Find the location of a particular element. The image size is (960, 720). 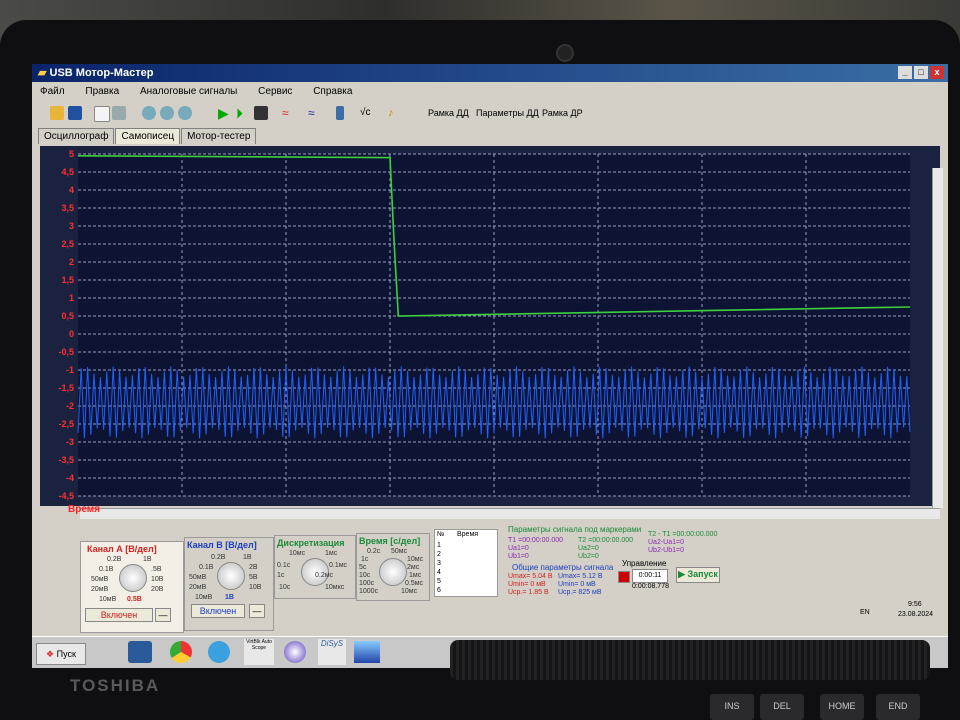

tab-recorder: Самописец is located at coordinates (148, 136).